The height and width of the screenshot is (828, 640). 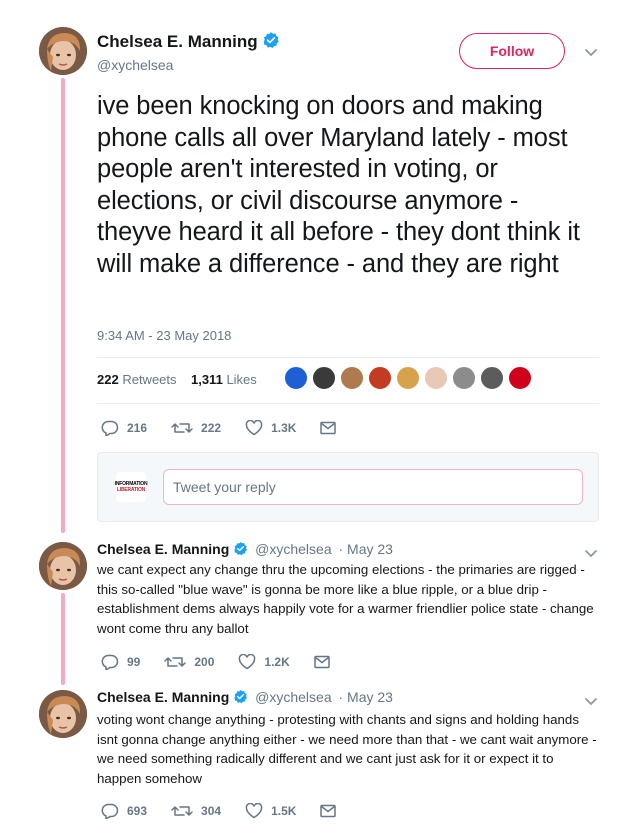 What do you see at coordinates (492, 378) in the screenshot?
I see `liker-8-avatar` at bounding box center [492, 378].